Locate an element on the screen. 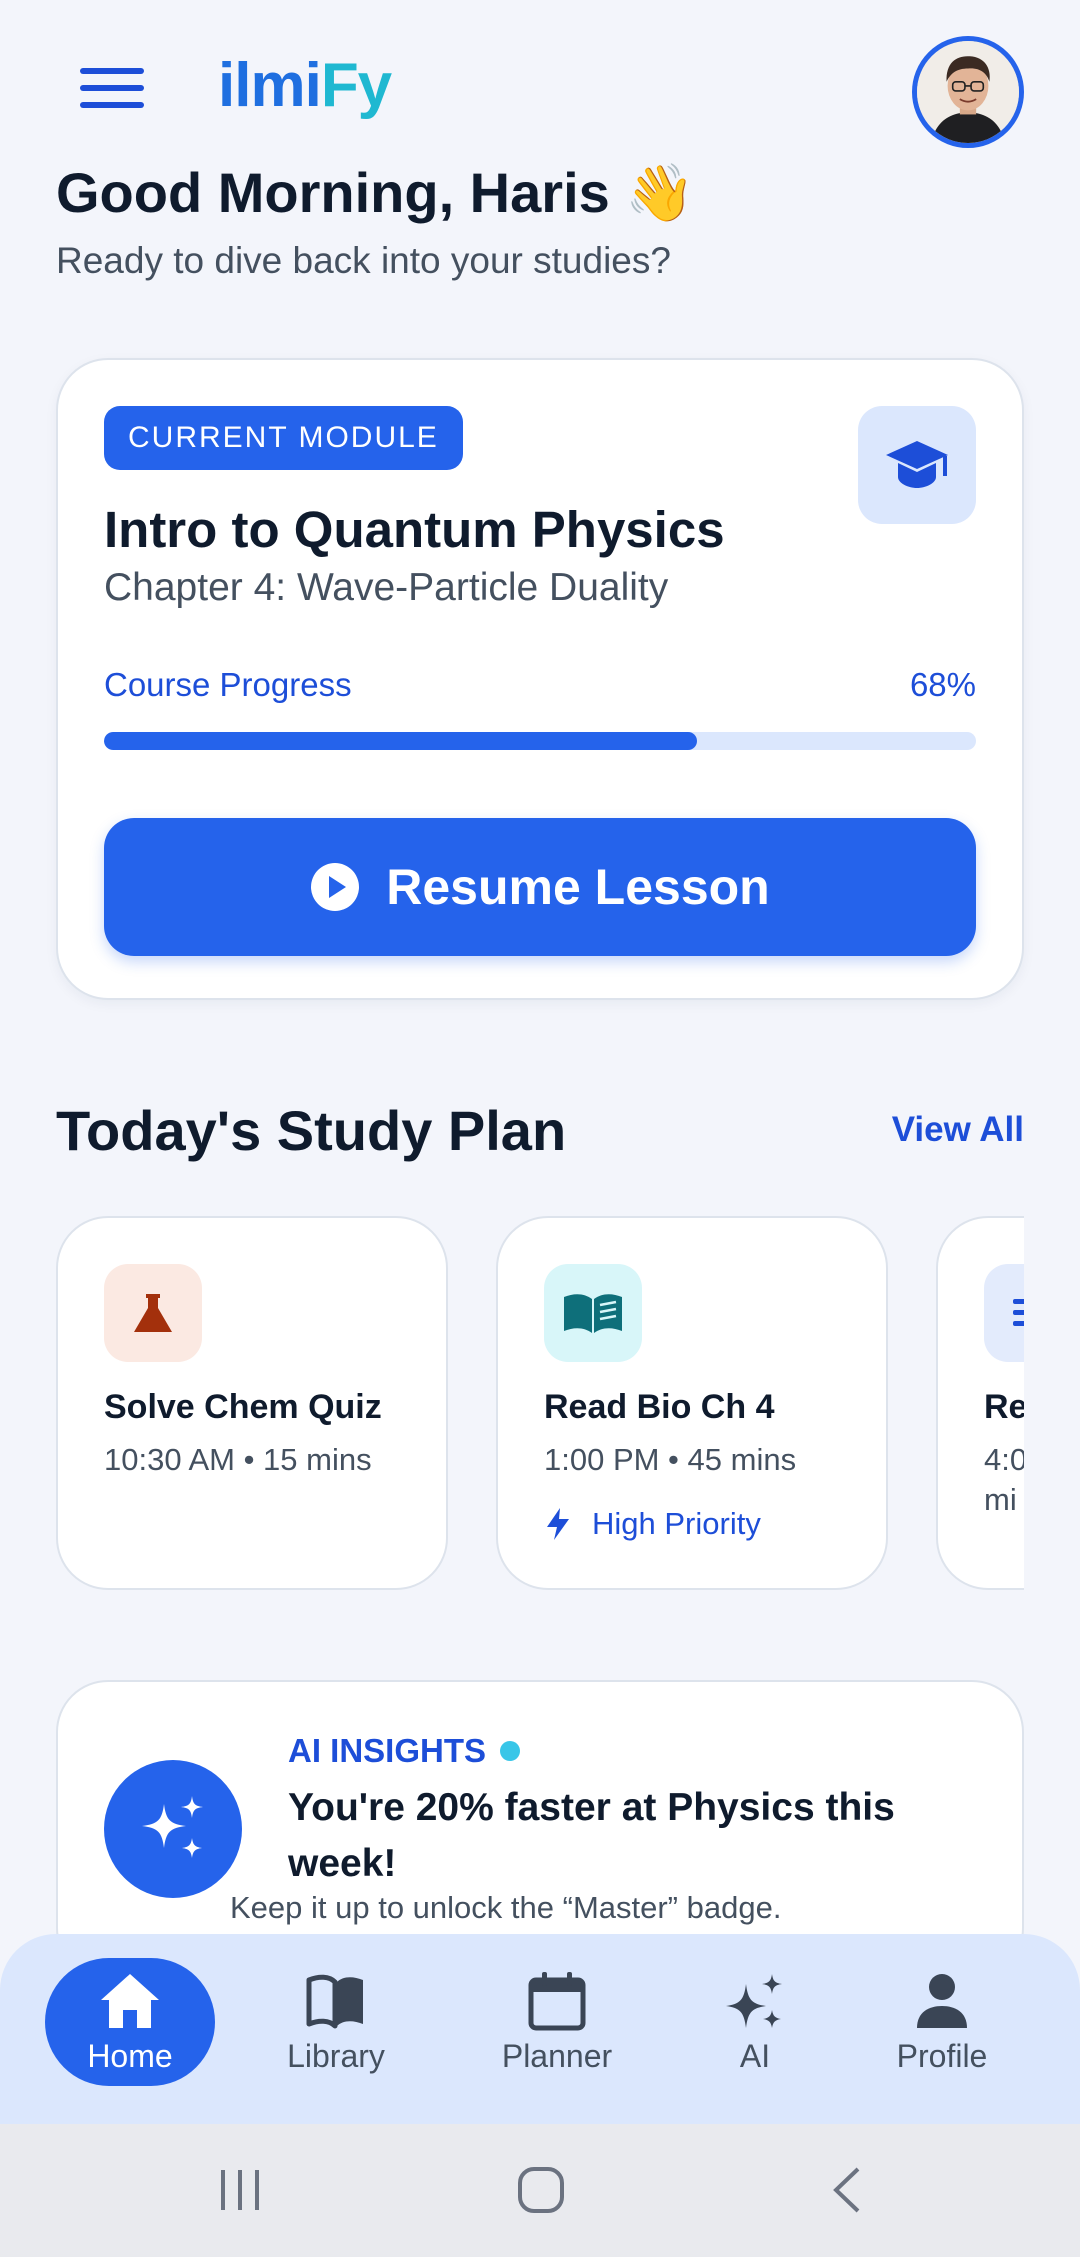  nav-label: Library is located at coordinates (336, 2055).